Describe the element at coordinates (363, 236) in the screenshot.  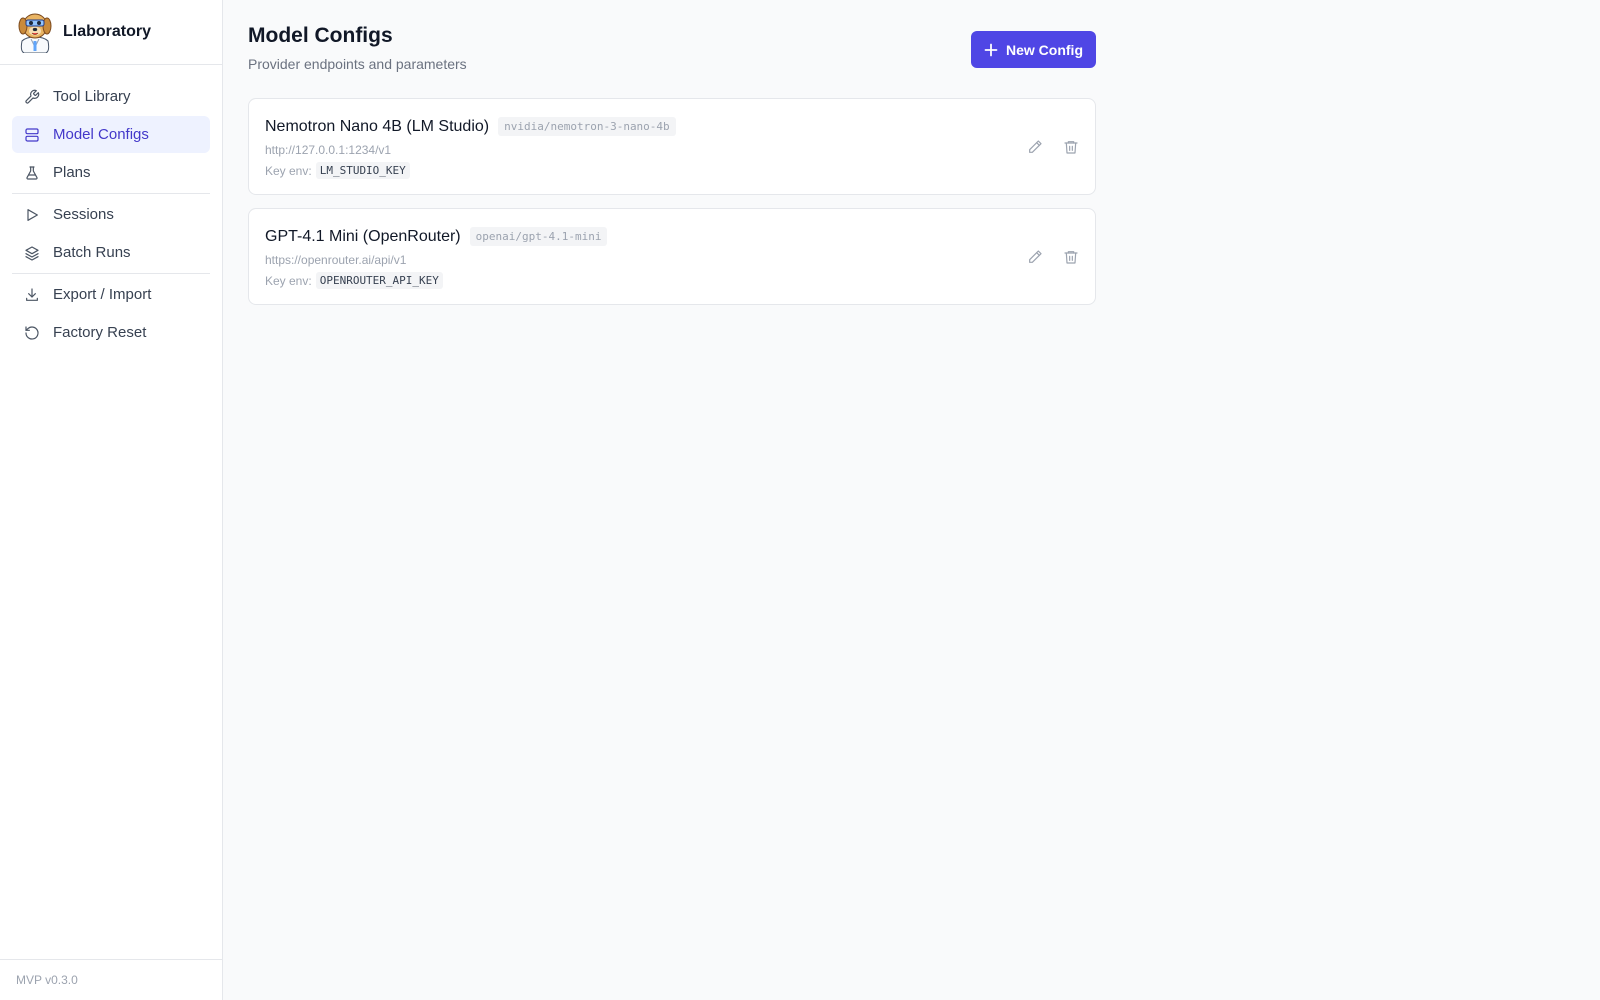
I see `config-name: GPT-4.1 Mini (OpenRouter)` at that location.